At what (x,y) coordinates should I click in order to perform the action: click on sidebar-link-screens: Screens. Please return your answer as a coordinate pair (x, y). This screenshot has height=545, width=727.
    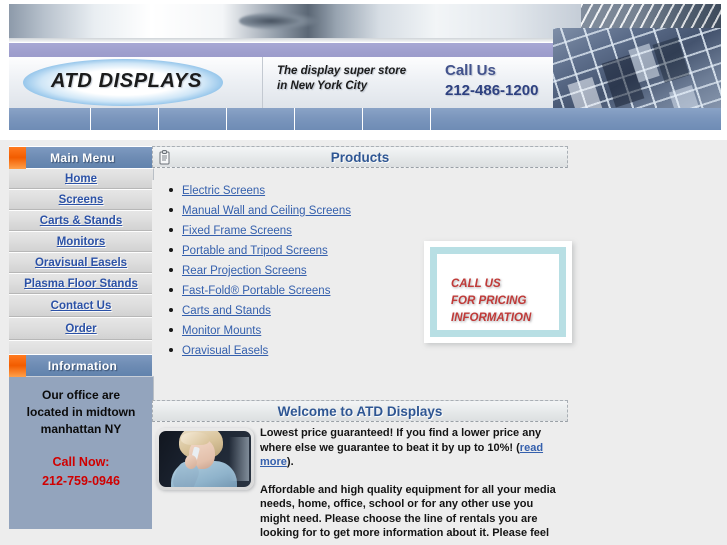
    Looking at the image, I should click on (81, 200).